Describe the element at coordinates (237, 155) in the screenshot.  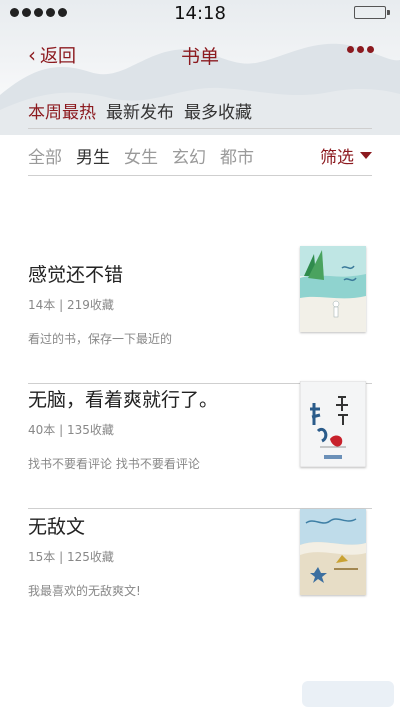
I see `tab-category-urban: 都市` at that location.